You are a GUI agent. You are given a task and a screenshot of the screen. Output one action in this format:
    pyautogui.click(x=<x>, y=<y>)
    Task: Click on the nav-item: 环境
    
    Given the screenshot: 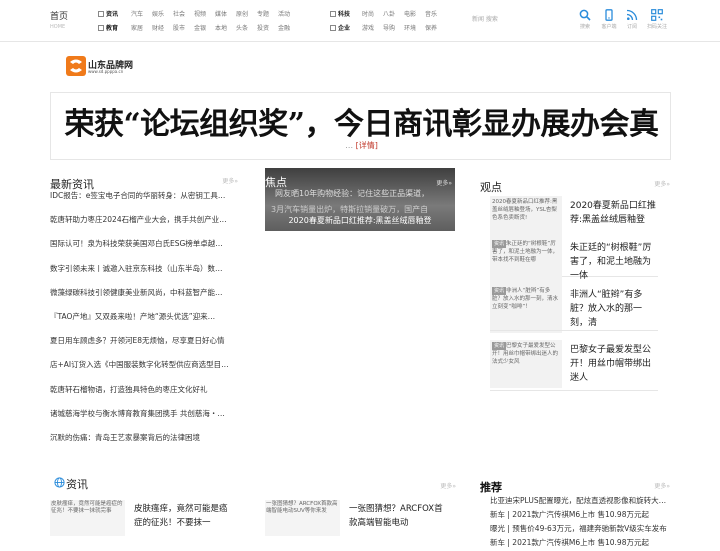 What is the action you would take?
    pyautogui.click(x=414, y=29)
    